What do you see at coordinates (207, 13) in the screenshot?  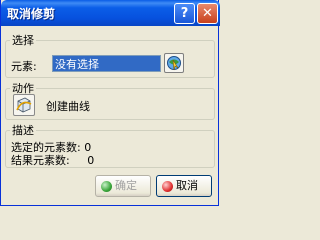 I see `close-button: ✕` at bounding box center [207, 13].